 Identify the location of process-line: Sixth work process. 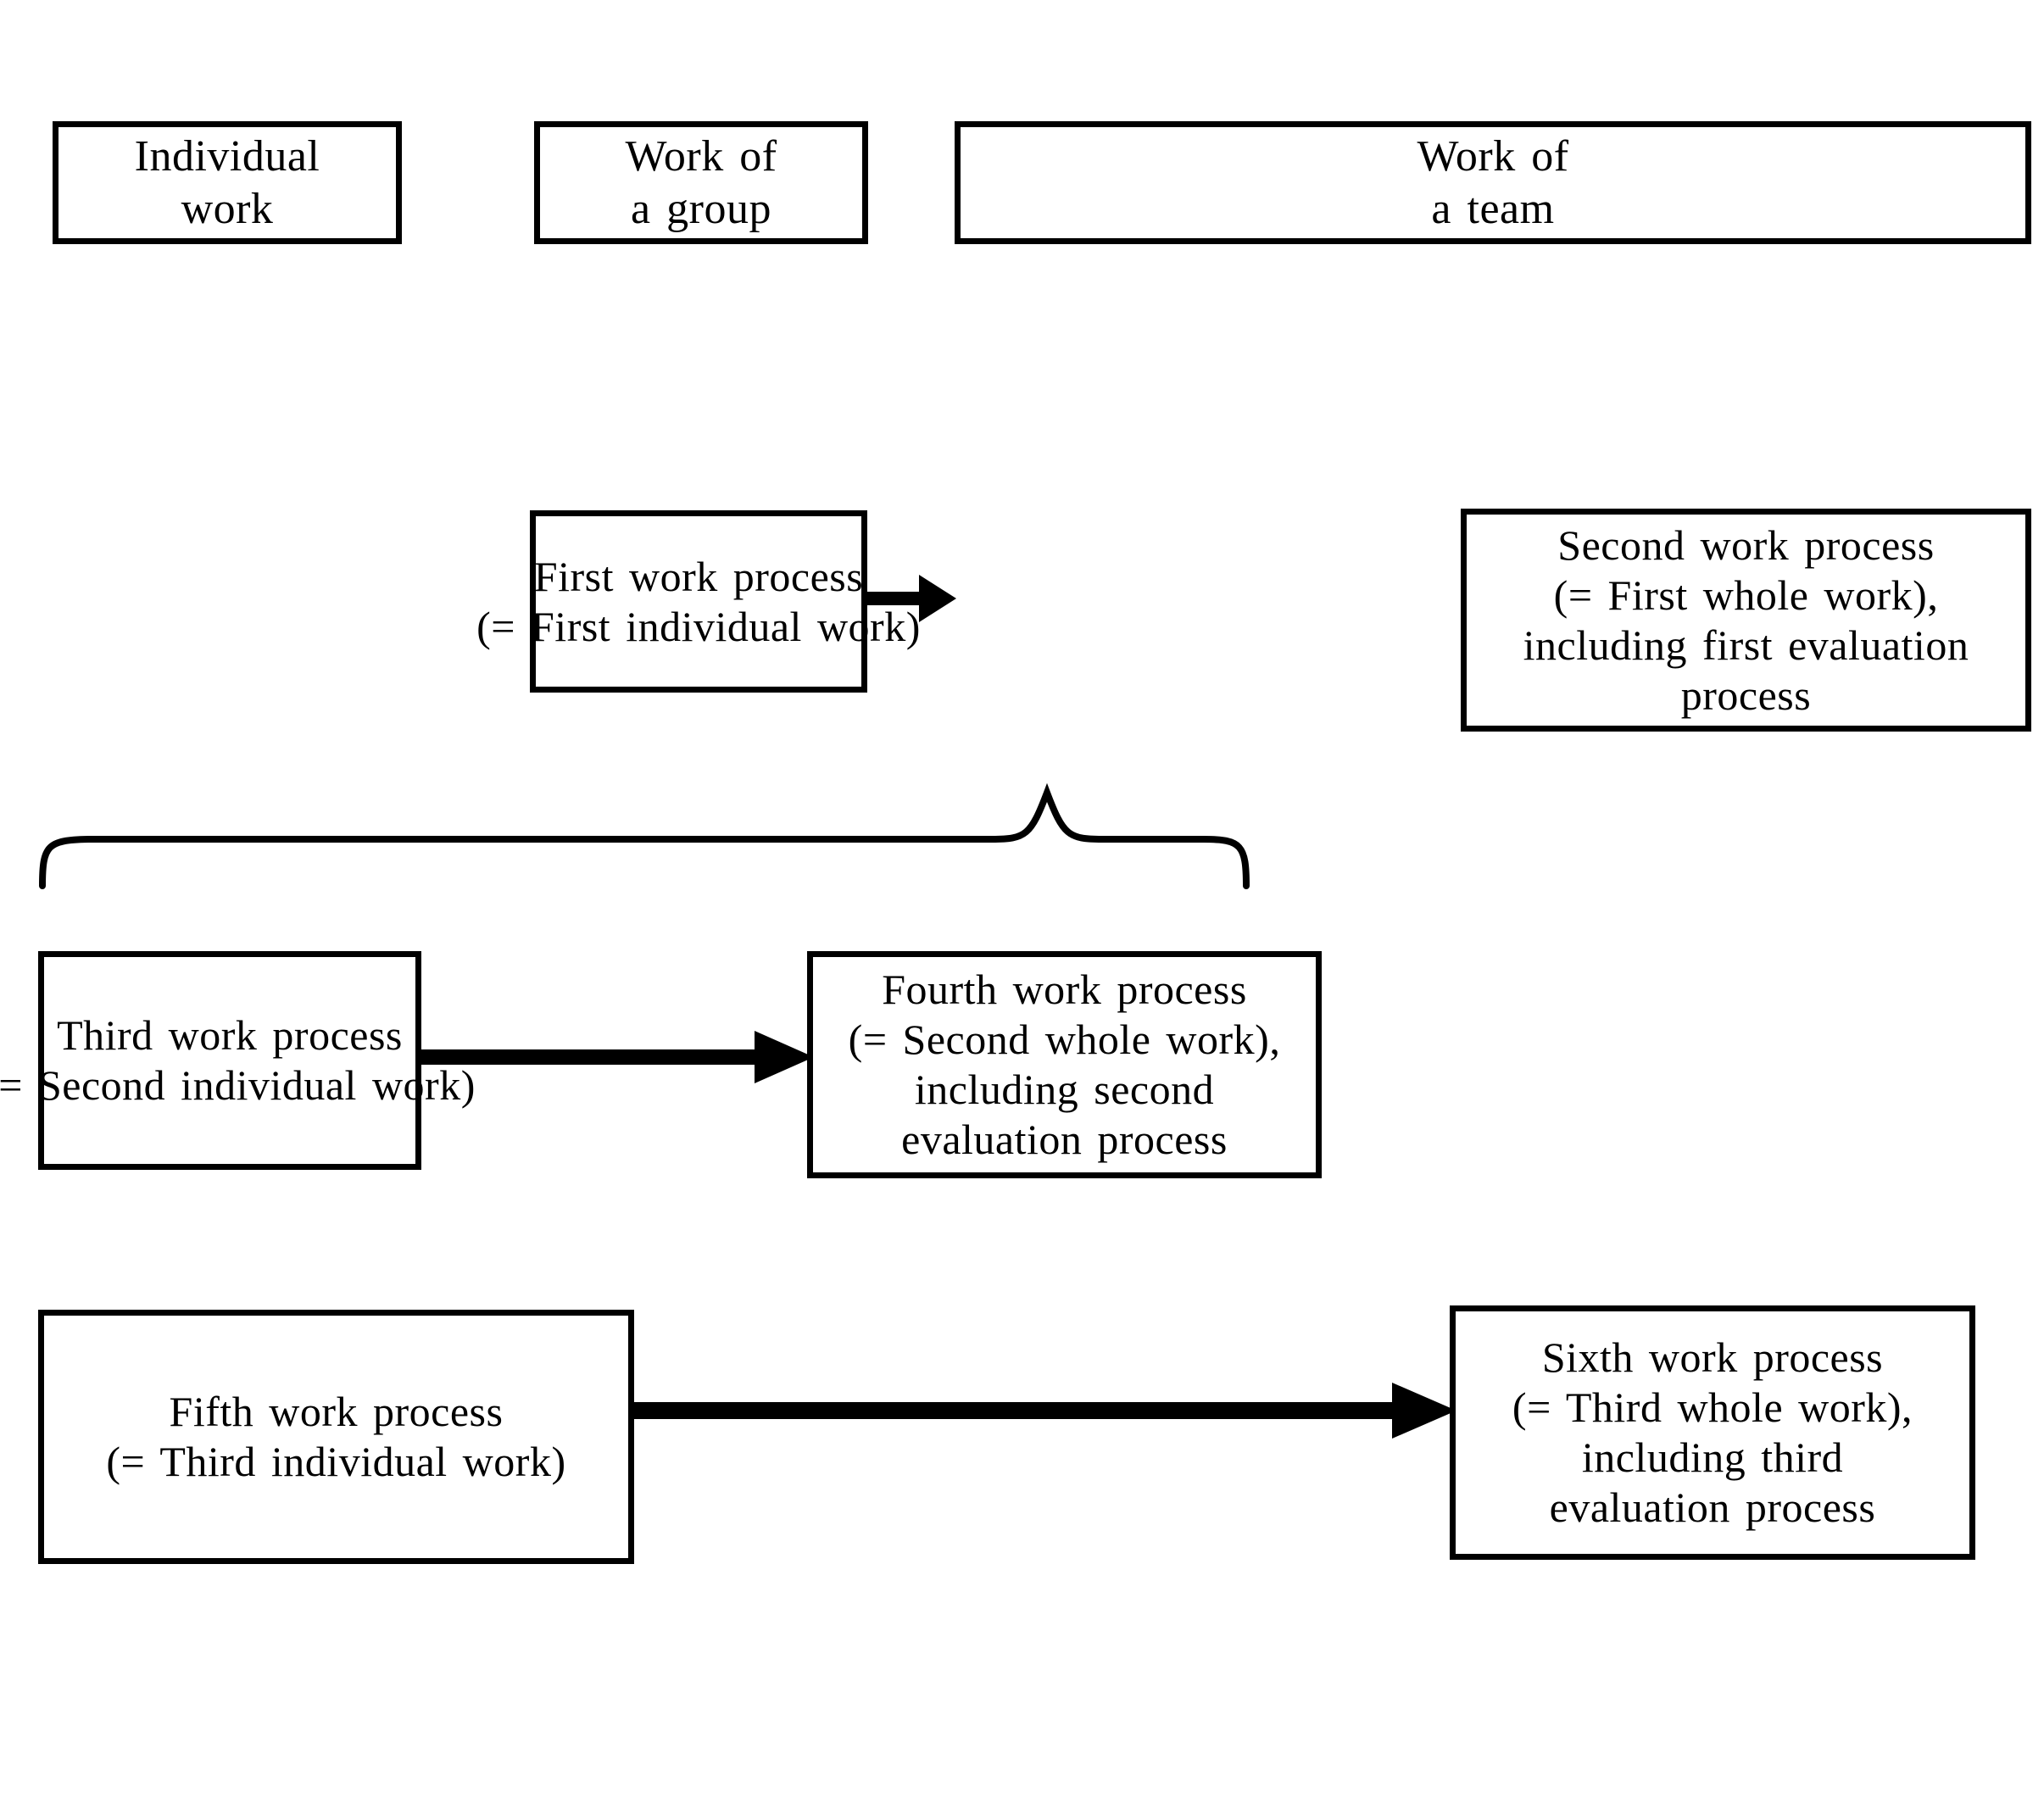
(1712, 1357).